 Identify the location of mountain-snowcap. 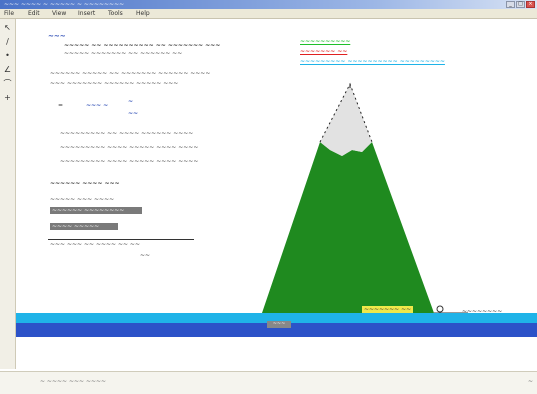
(346, 120).